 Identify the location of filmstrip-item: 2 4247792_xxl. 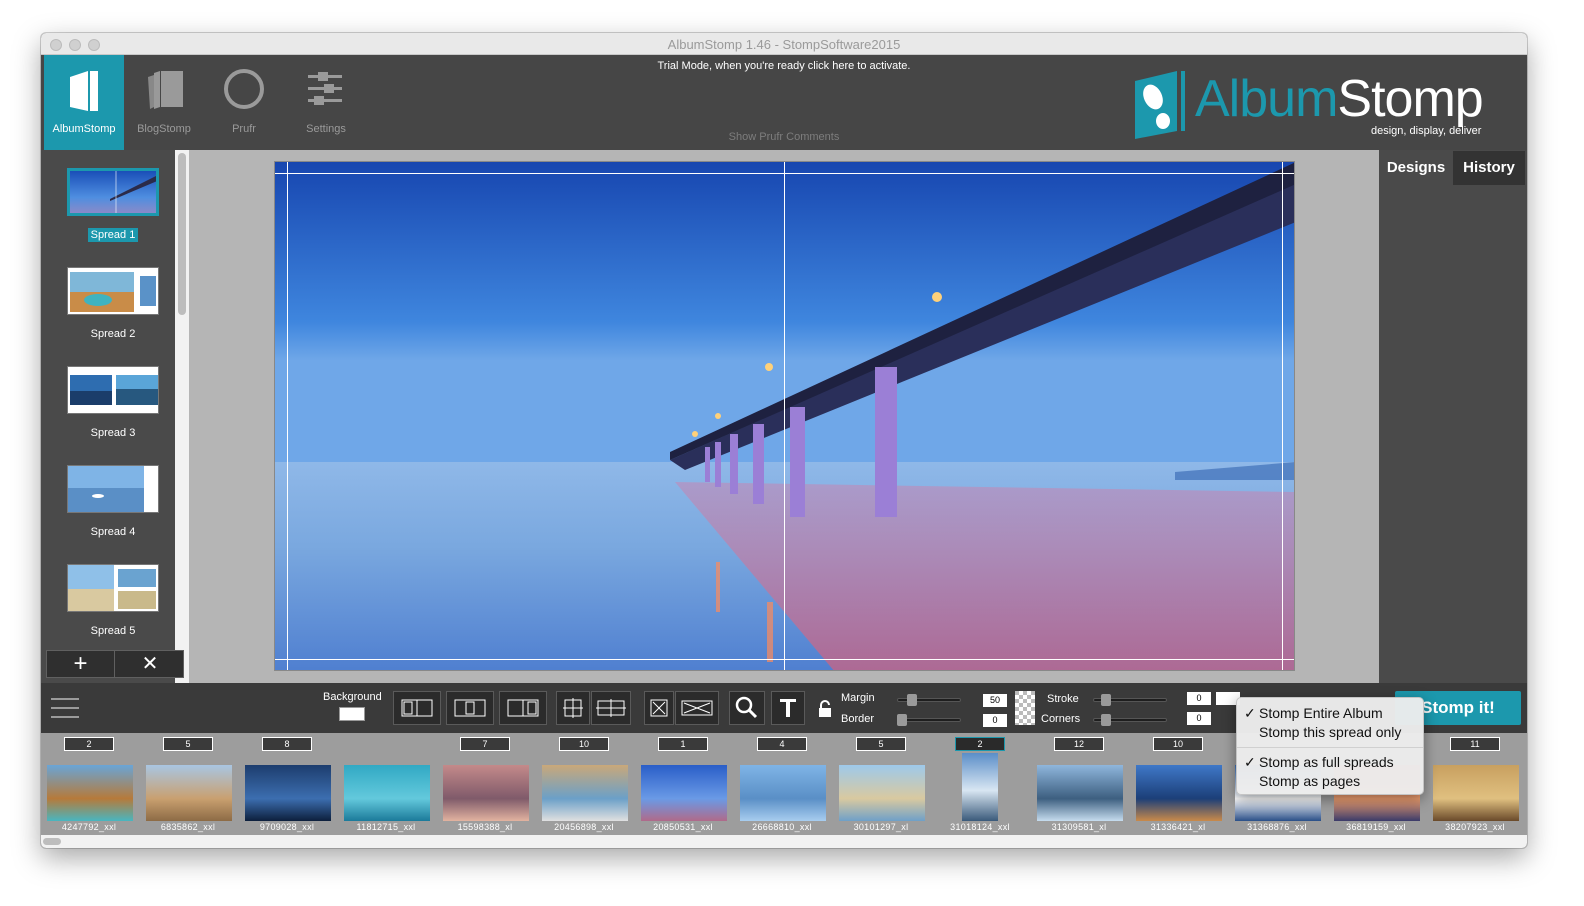
(89, 785).